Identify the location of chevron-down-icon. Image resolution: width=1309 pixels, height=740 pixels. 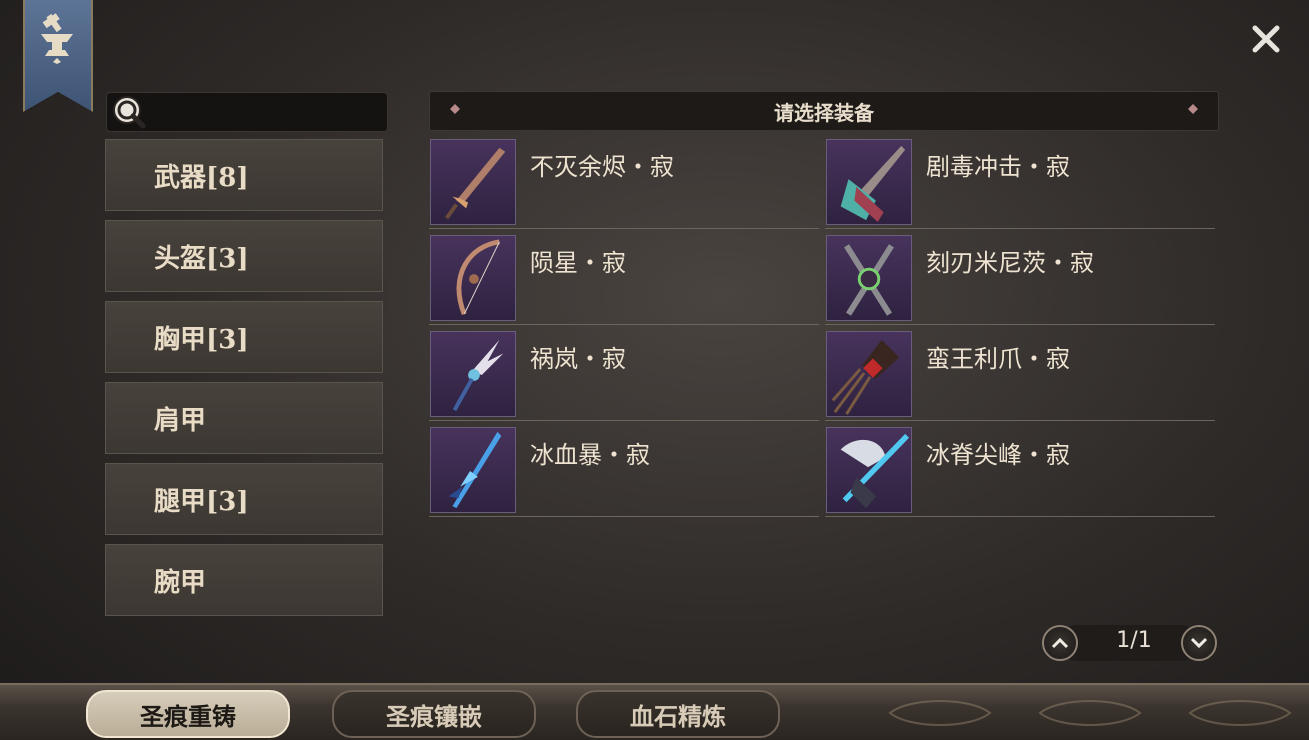
(1199, 643).